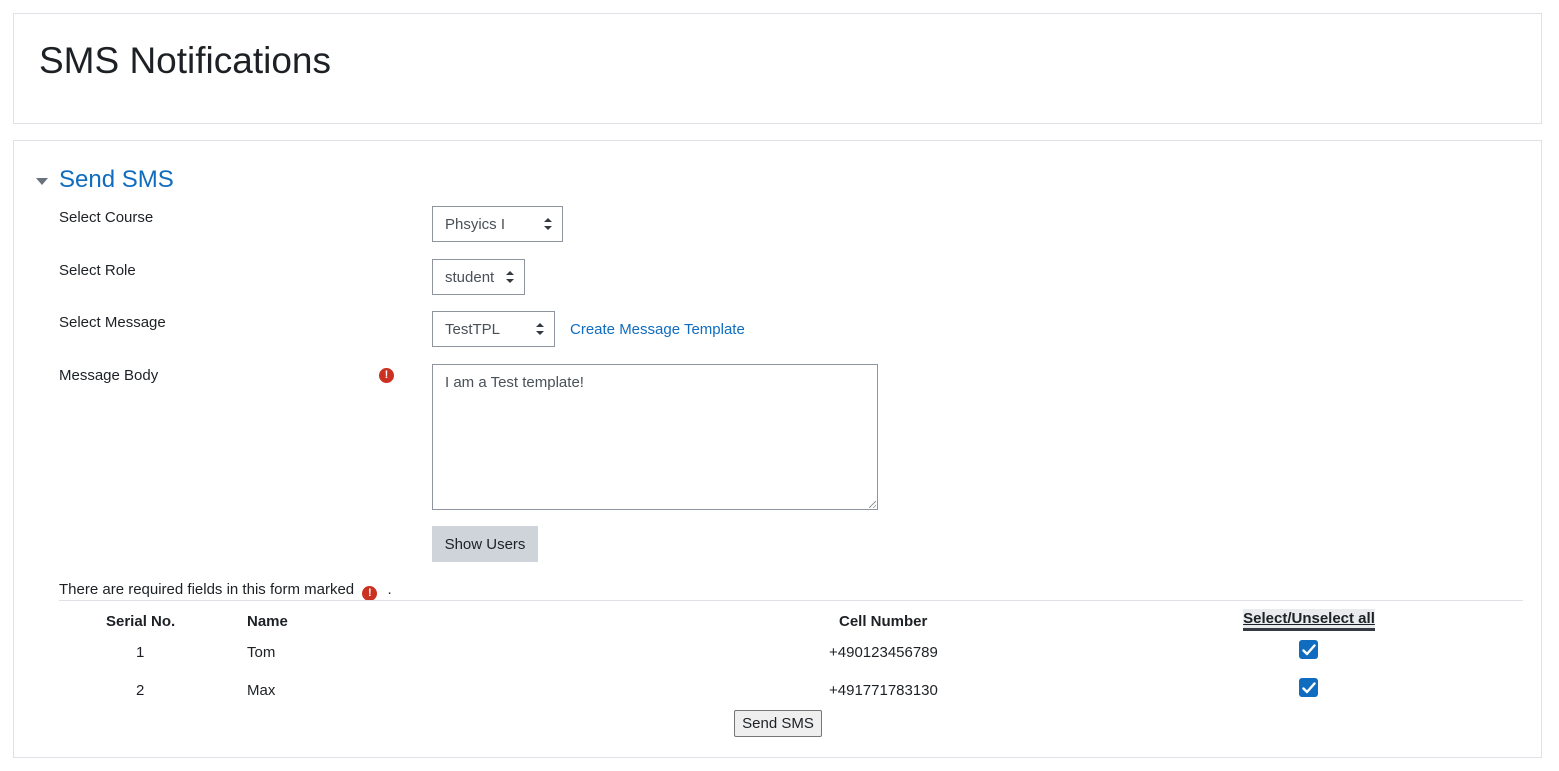 This screenshot has width=1559, height=771. What do you see at coordinates (112, 322) in the screenshot?
I see `select-message-label: Select Message` at bounding box center [112, 322].